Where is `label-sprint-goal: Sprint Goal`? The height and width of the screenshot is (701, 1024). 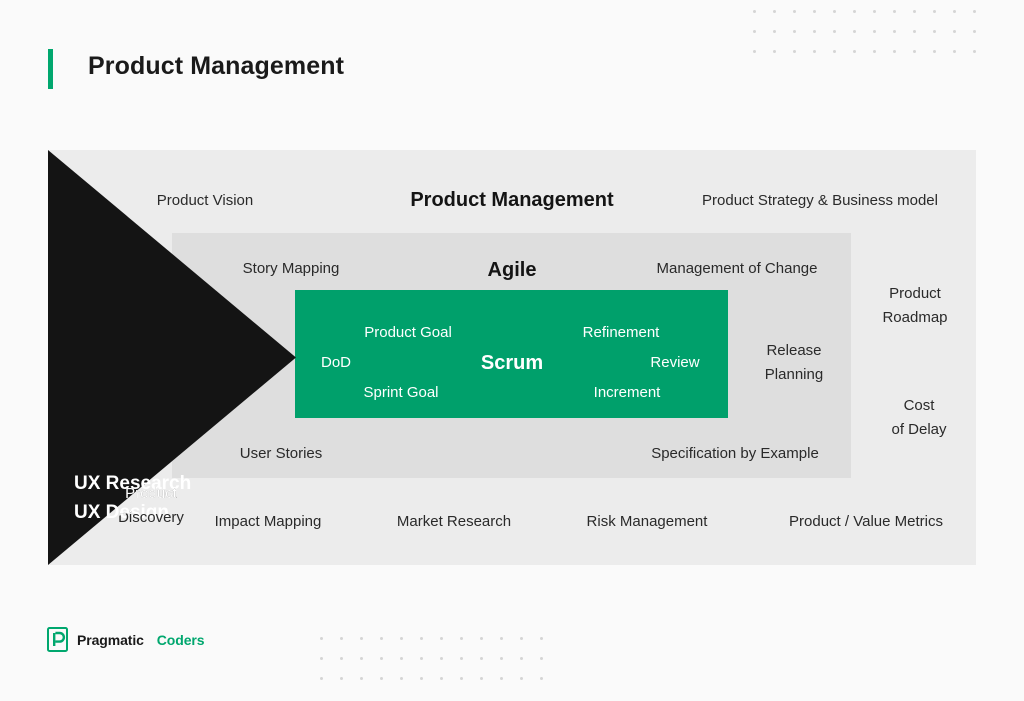 label-sprint-goal: Sprint Goal is located at coordinates (401, 392).